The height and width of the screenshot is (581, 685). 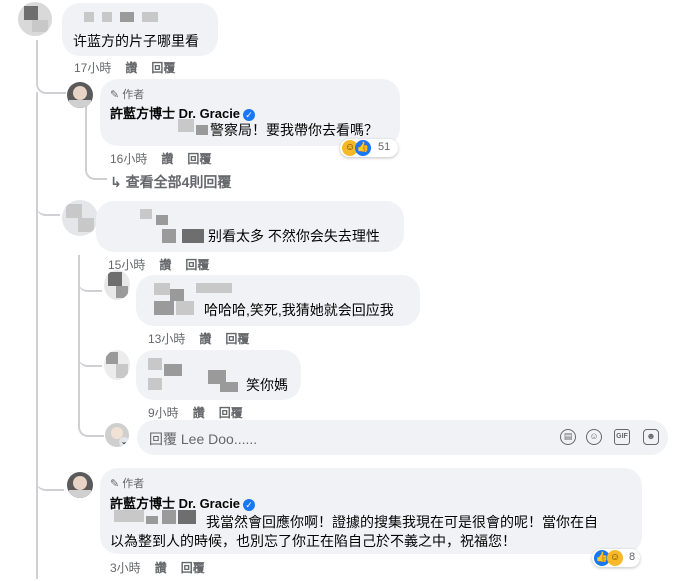 What do you see at coordinates (116, 182) in the screenshot?
I see `reply-arrow-icon: ↳` at bounding box center [116, 182].